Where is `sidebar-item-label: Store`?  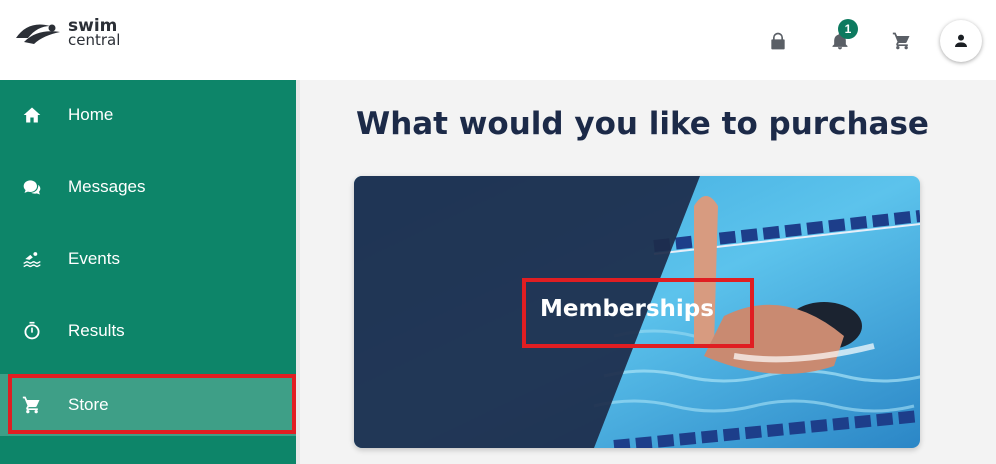 sidebar-item-label: Store is located at coordinates (88, 404).